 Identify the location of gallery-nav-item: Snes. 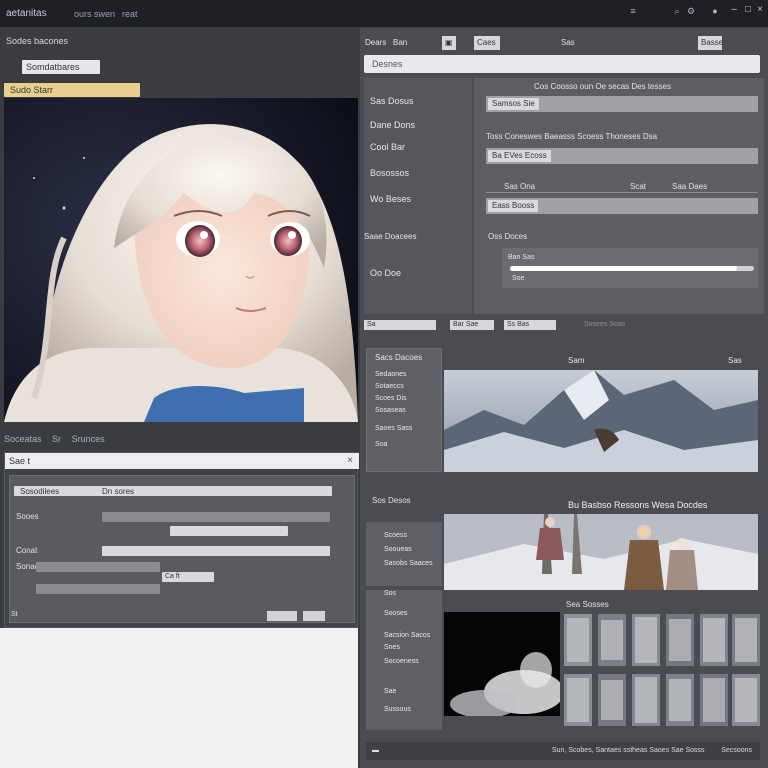
(392, 647).